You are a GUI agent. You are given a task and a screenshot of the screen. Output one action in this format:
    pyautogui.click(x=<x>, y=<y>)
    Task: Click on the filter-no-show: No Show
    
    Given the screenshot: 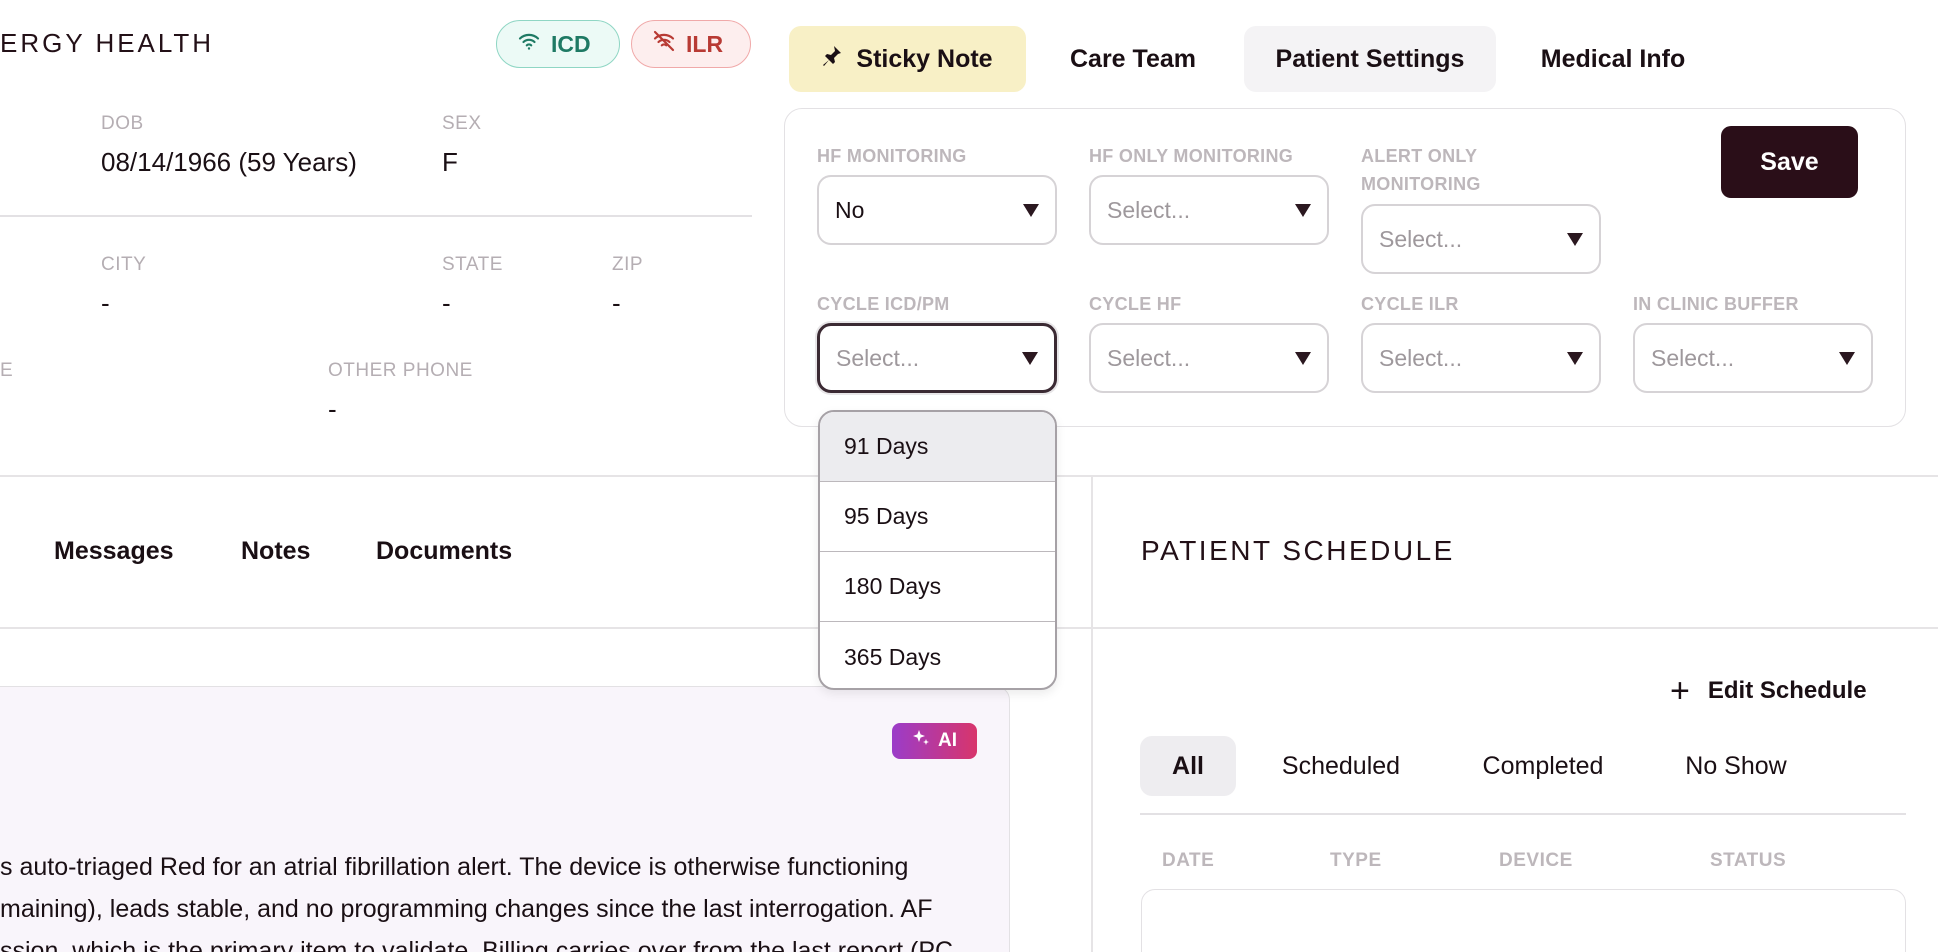 What is the action you would take?
    pyautogui.click(x=1736, y=766)
    